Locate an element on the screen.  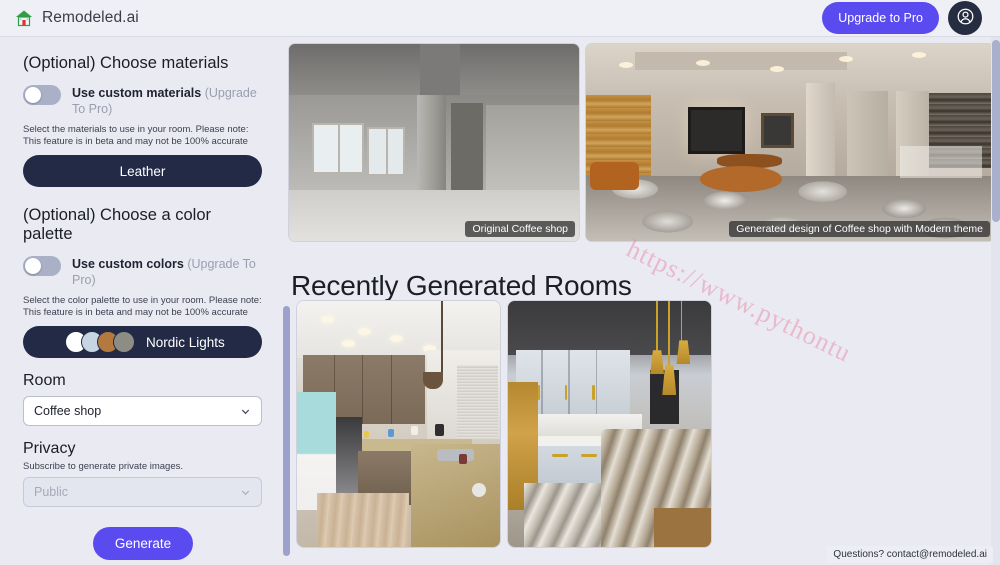
brand-name: Remodeled.ai is located at coordinates (90, 17).